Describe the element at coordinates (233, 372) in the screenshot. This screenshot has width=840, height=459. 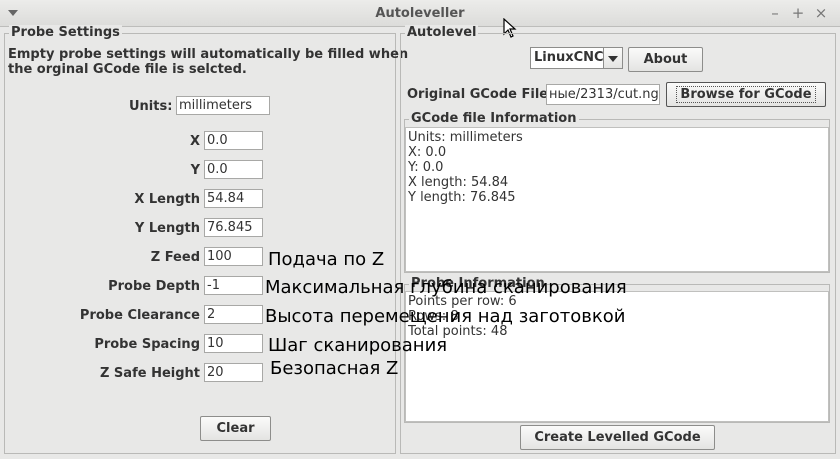
I see `z-safe-height-input: 20` at that location.